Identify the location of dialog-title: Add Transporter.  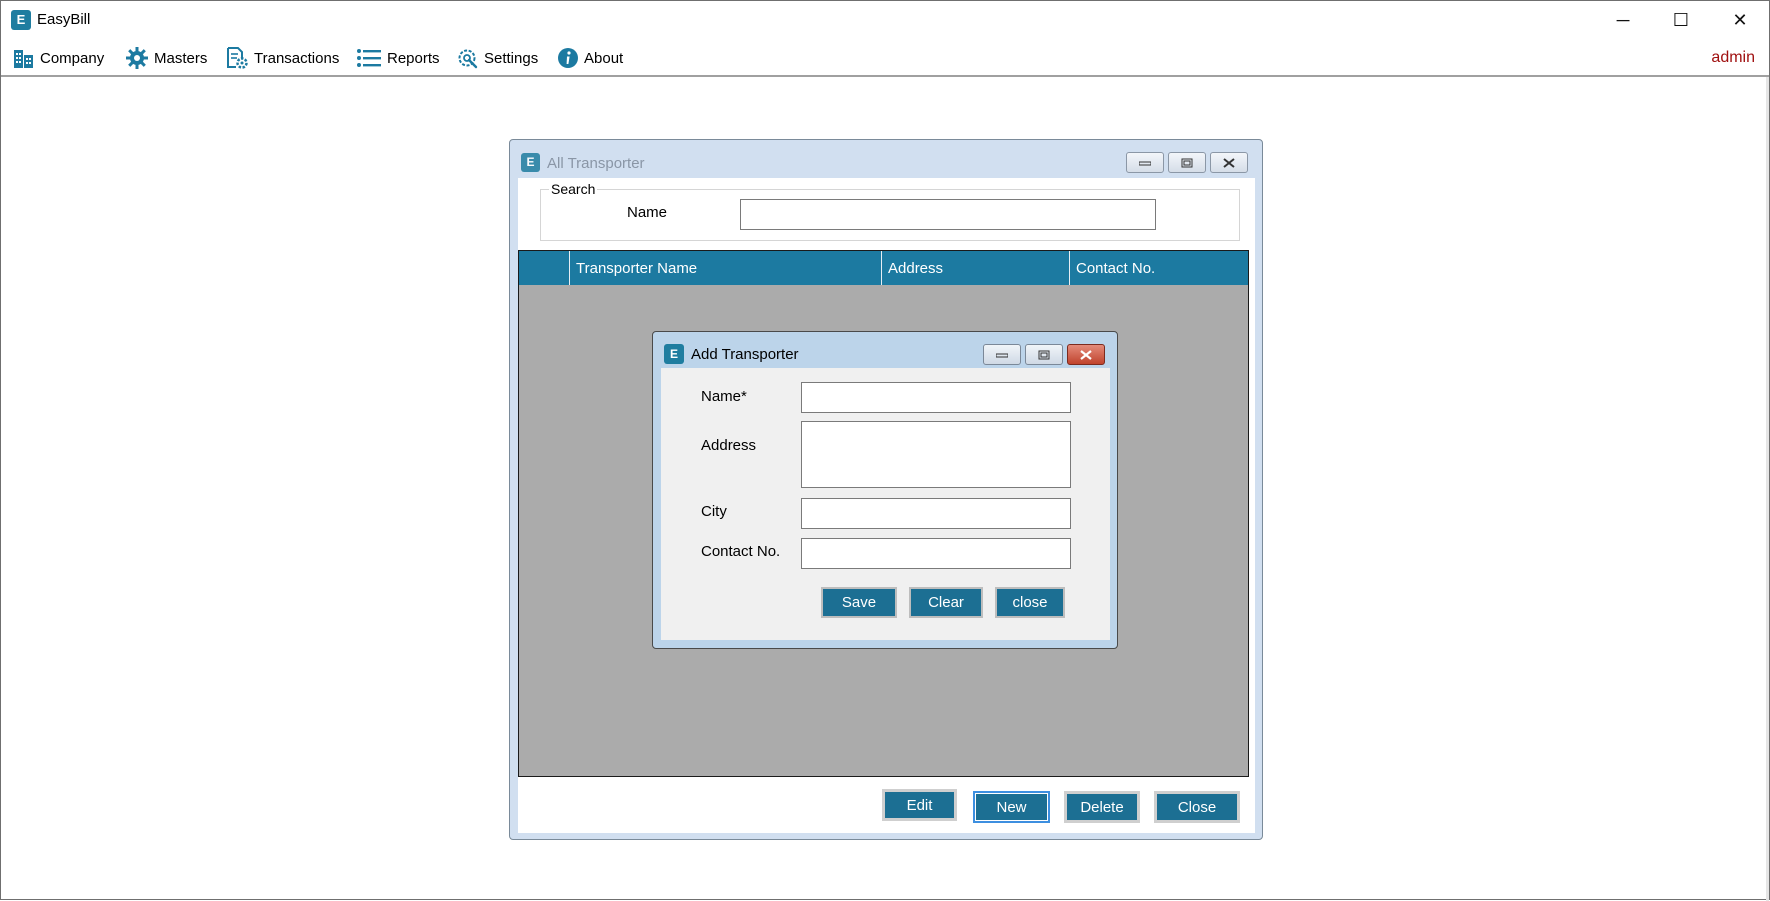
(745, 354).